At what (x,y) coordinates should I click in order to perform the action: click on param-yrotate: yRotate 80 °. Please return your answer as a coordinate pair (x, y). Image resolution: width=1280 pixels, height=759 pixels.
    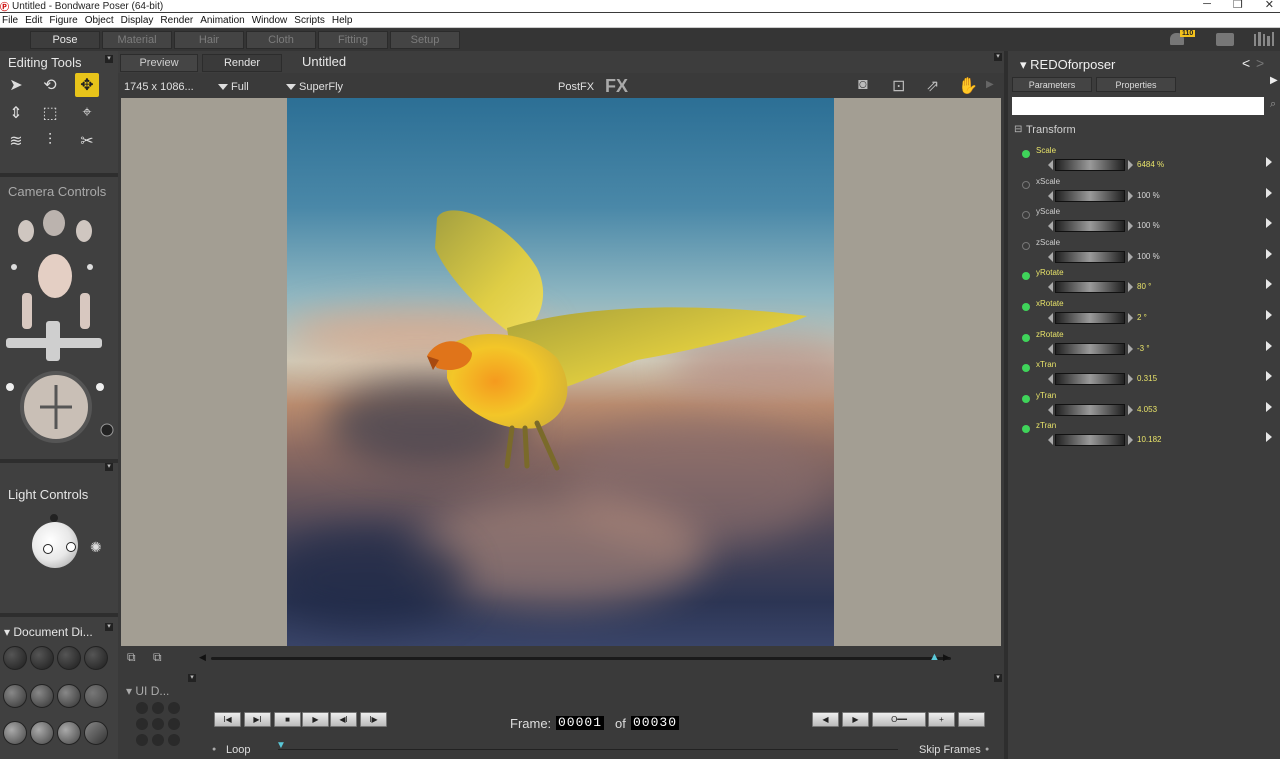
    Looking at the image, I should click on (1145, 282).